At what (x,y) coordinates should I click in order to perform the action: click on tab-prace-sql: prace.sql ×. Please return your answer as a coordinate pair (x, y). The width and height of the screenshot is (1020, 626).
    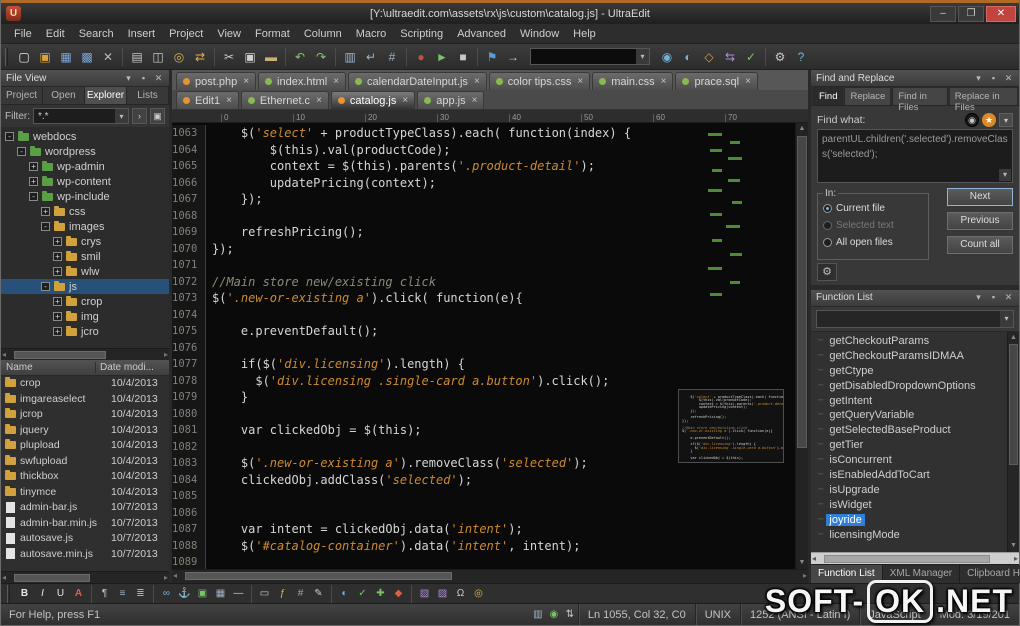
    Looking at the image, I should click on (716, 81).